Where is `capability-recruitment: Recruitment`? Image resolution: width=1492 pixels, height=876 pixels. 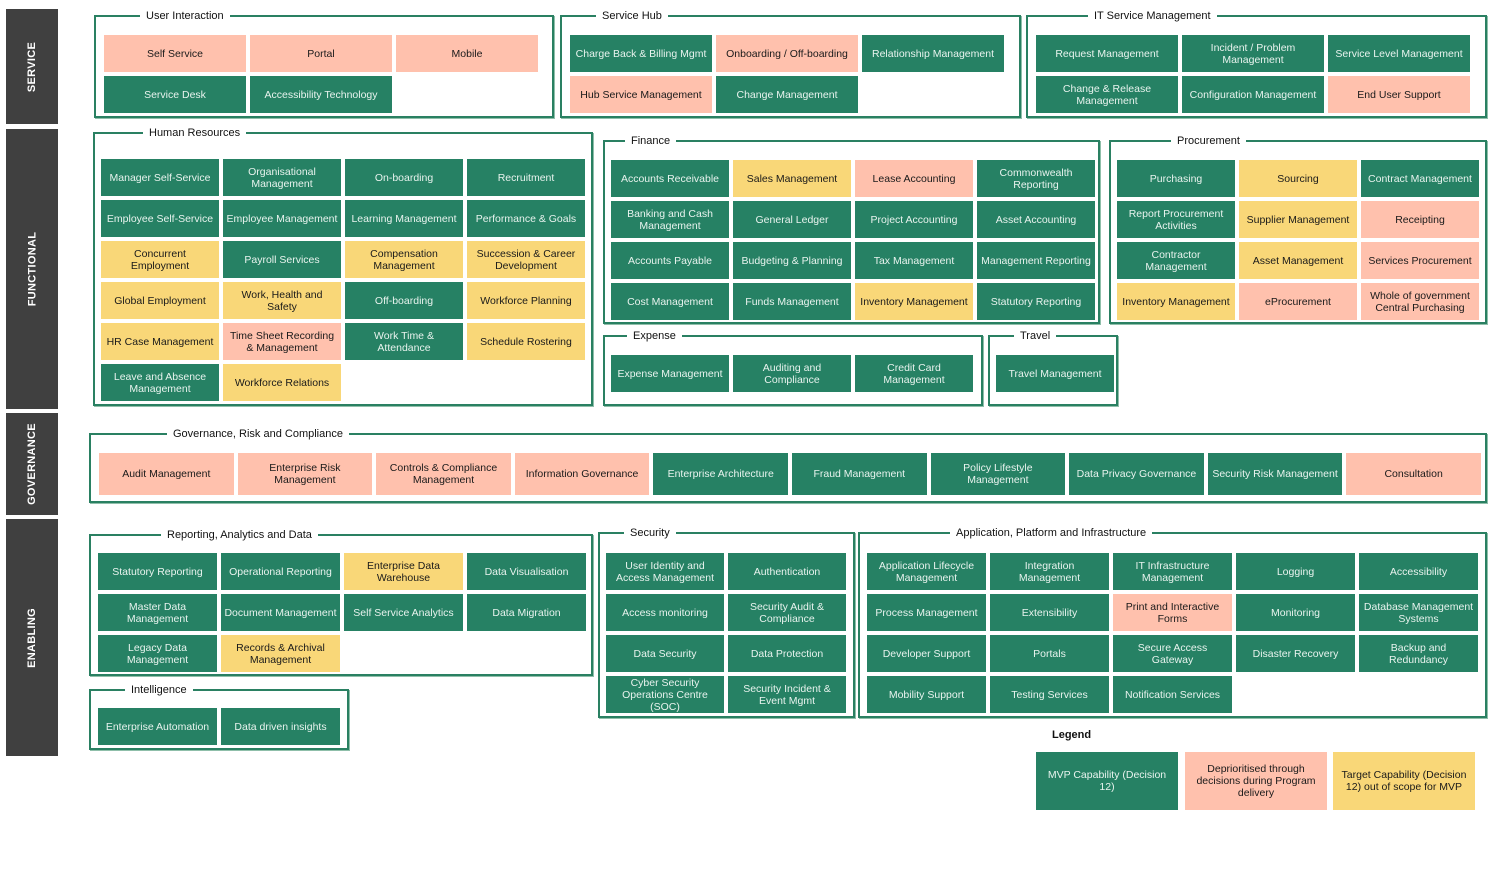 capability-recruitment: Recruitment is located at coordinates (526, 177).